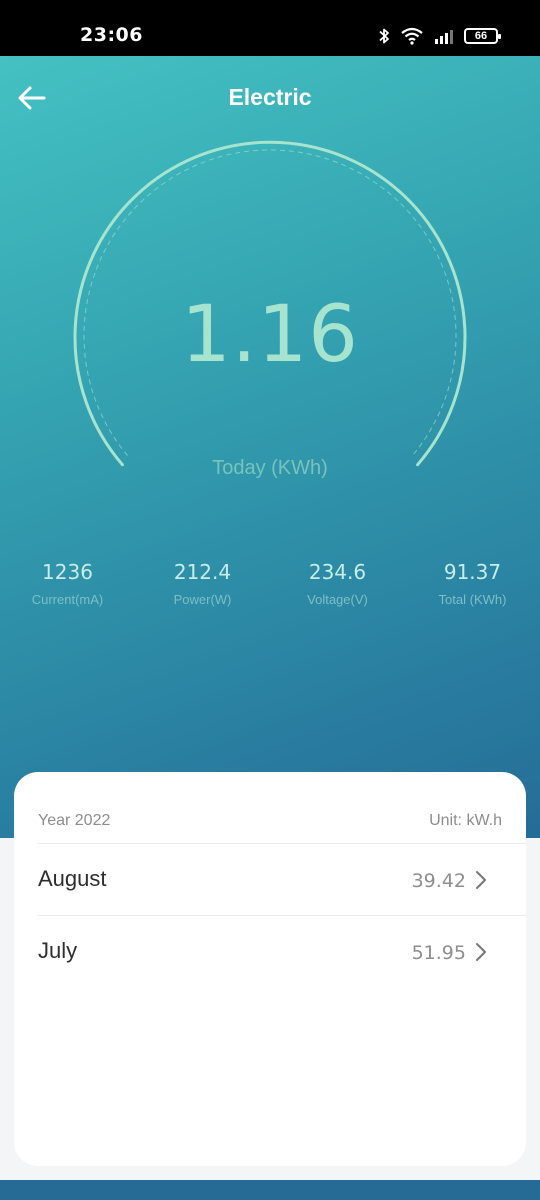 This screenshot has height=1200, width=540. What do you see at coordinates (270, 28) in the screenshot?
I see `status-bar: 23:06 66` at bounding box center [270, 28].